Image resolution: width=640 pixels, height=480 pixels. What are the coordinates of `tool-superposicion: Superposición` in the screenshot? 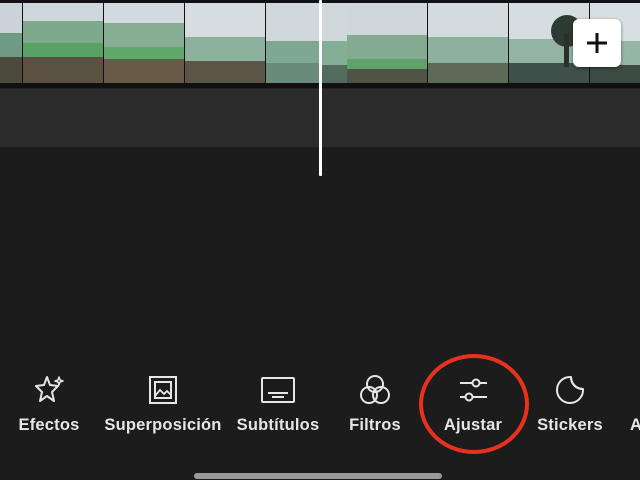 It's located at (163, 407).